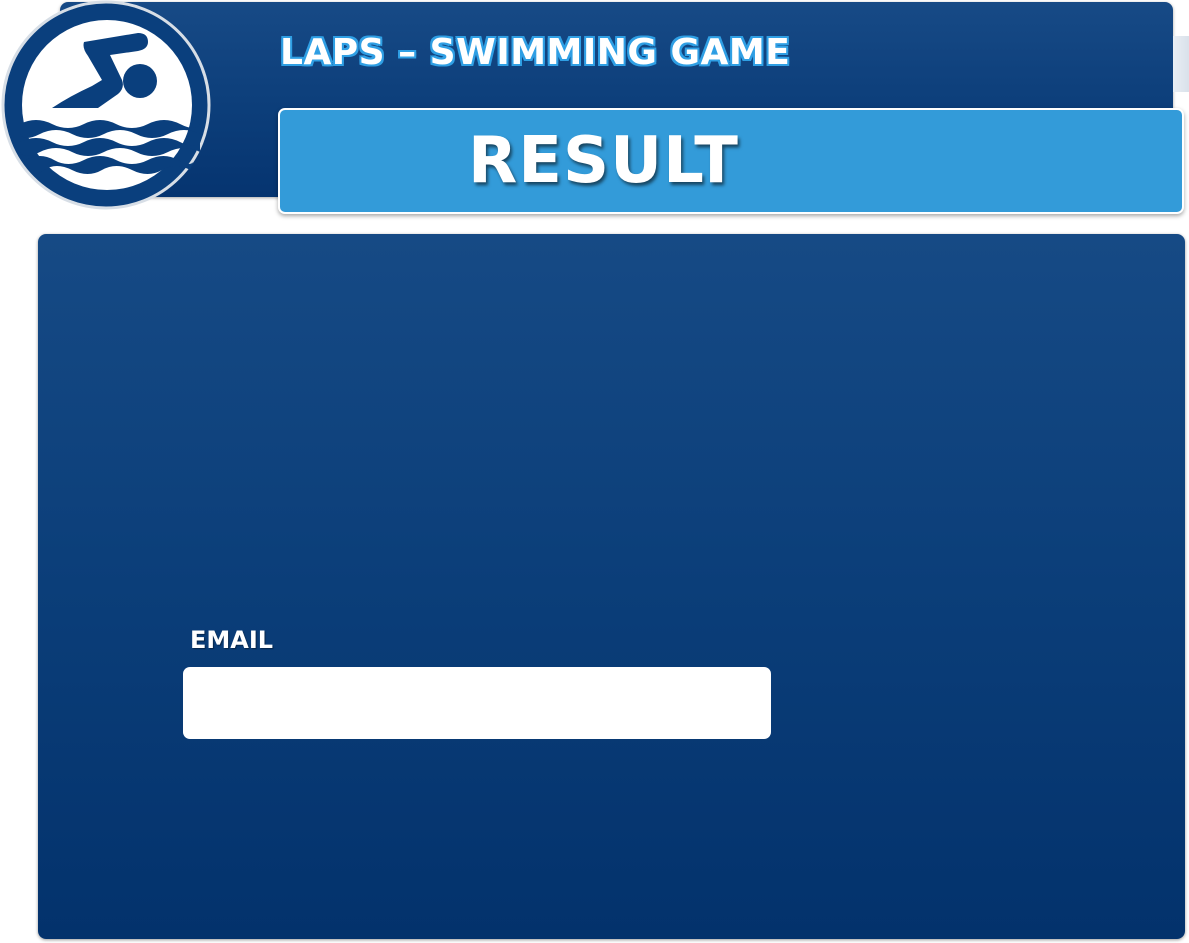 This screenshot has height=943, width=1189. What do you see at coordinates (106, 105) in the screenshot?
I see `swimmer-icon` at bounding box center [106, 105].